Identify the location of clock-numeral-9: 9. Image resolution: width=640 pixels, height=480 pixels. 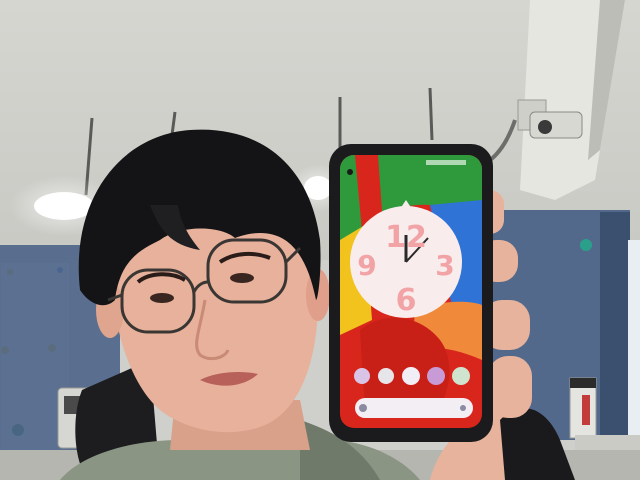
(366, 265).